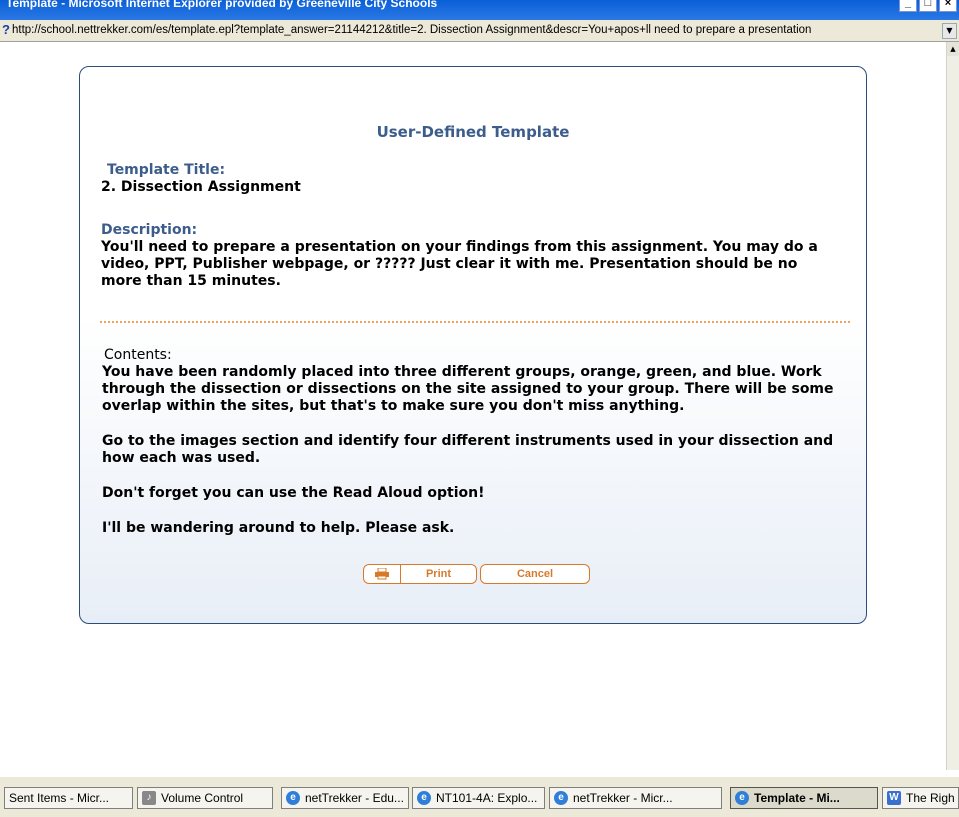 This screenshot has width=959, height=817. What do you see at coordinates (149, 230) in the screenshot?
I see `description-label: Description:` at bounding box center [149, 230].